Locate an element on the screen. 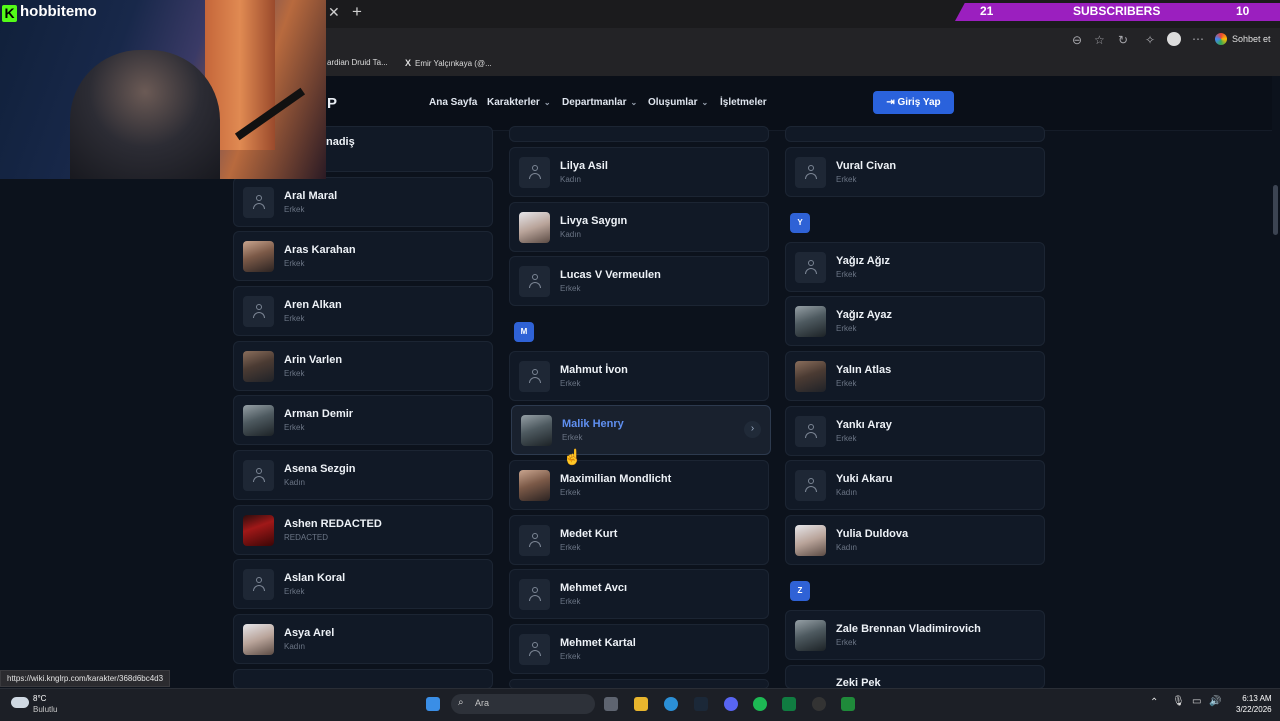 The width and height of the screenshot is (1280, 721). character-name: Lilya Asil is located at coordinates (584, 166).